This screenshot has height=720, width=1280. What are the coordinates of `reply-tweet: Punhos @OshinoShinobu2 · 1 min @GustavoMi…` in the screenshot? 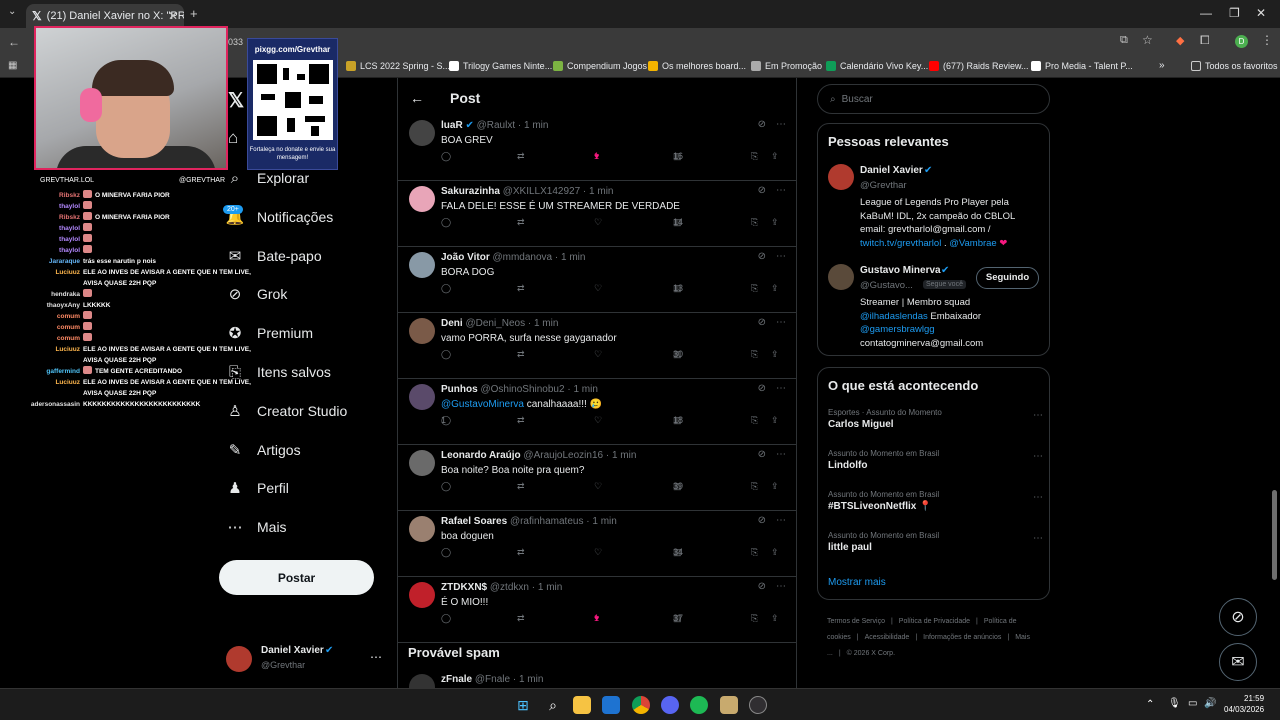 It's located at (597, 412).